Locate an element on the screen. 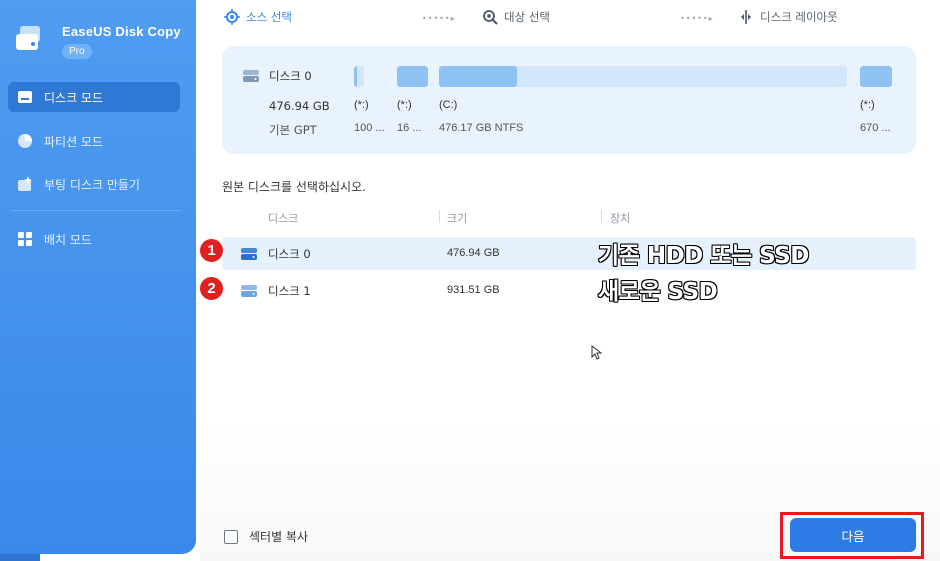  sidebar-item-label: 배치 모드 is located at coordinates (68, 239).